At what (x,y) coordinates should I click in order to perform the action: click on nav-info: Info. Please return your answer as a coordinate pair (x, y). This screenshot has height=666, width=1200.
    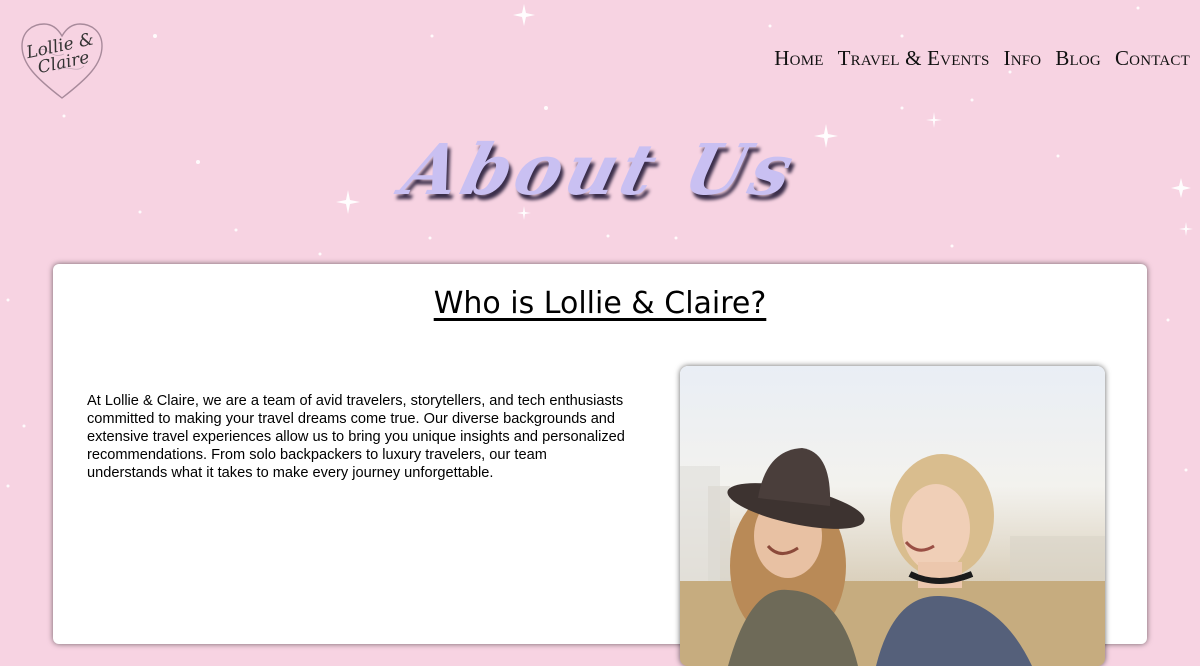
    Looking at the image, I should click on (1023, 58).